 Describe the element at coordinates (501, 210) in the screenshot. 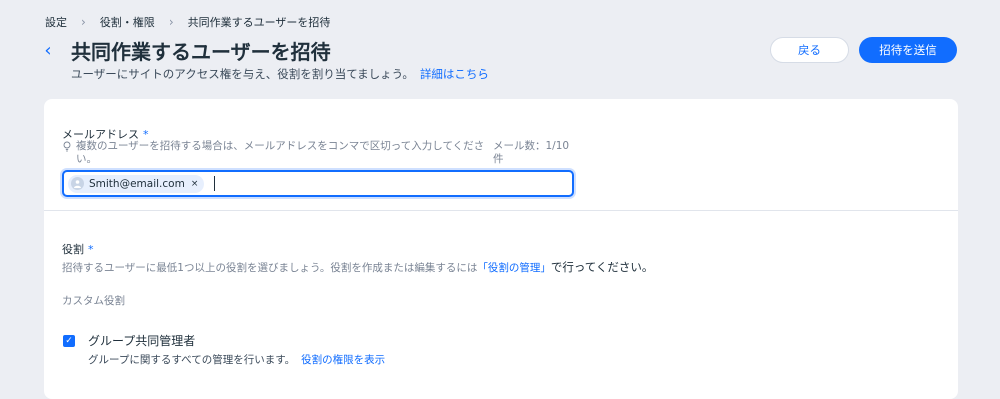

I see `section-divider` at that location.